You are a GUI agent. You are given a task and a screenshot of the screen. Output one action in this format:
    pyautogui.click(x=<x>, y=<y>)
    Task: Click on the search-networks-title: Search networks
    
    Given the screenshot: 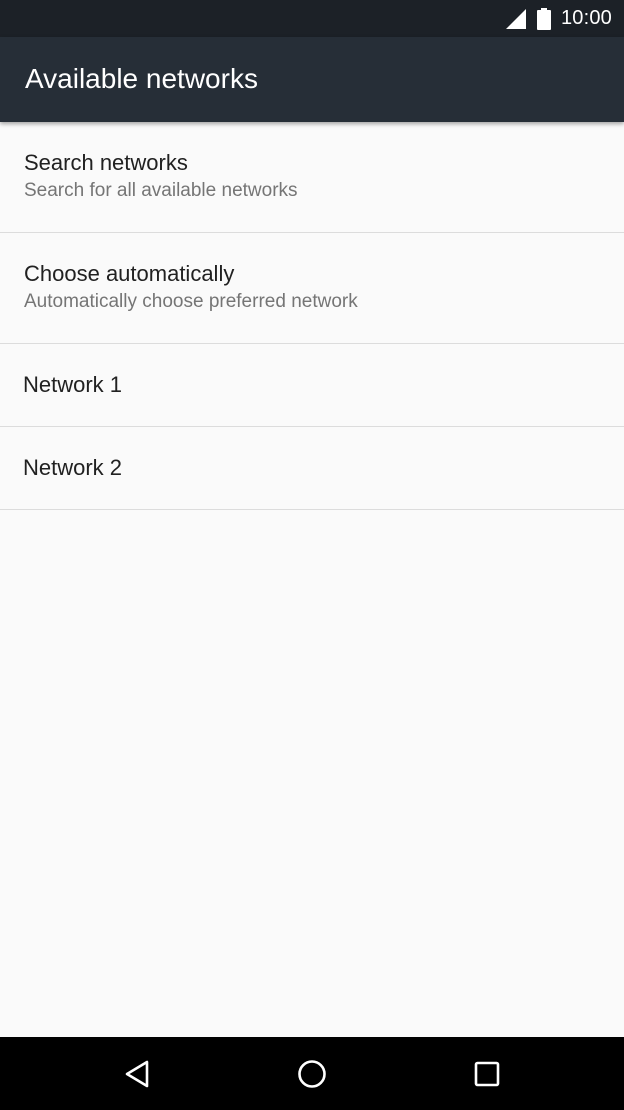 What is the action you would take?
    pyautogui.click(x=106, y=162)
    